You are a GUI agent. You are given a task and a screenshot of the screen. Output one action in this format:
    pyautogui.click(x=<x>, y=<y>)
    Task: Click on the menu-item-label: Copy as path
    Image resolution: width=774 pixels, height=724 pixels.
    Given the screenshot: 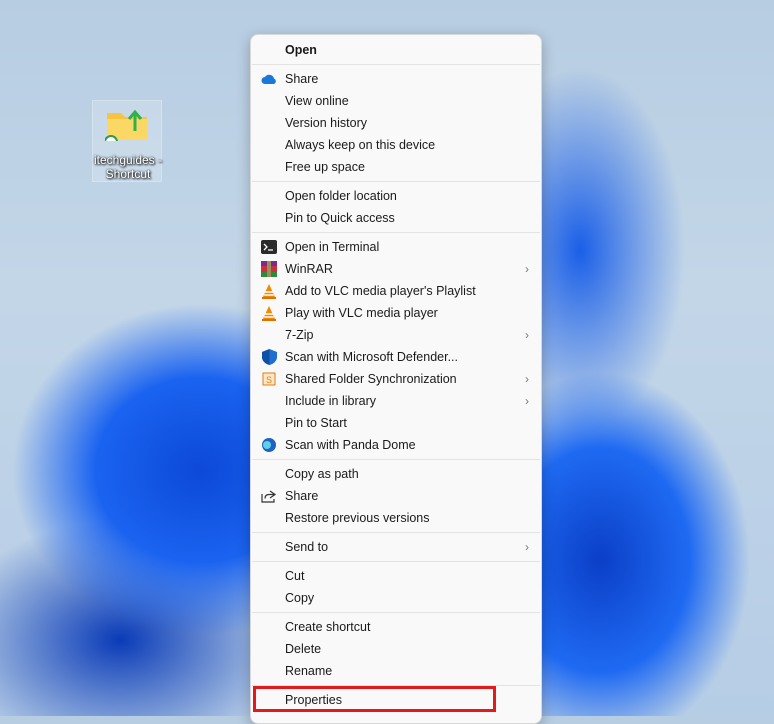 What is the action you would take?
    pyautogui.click(x=322, y=474)
    